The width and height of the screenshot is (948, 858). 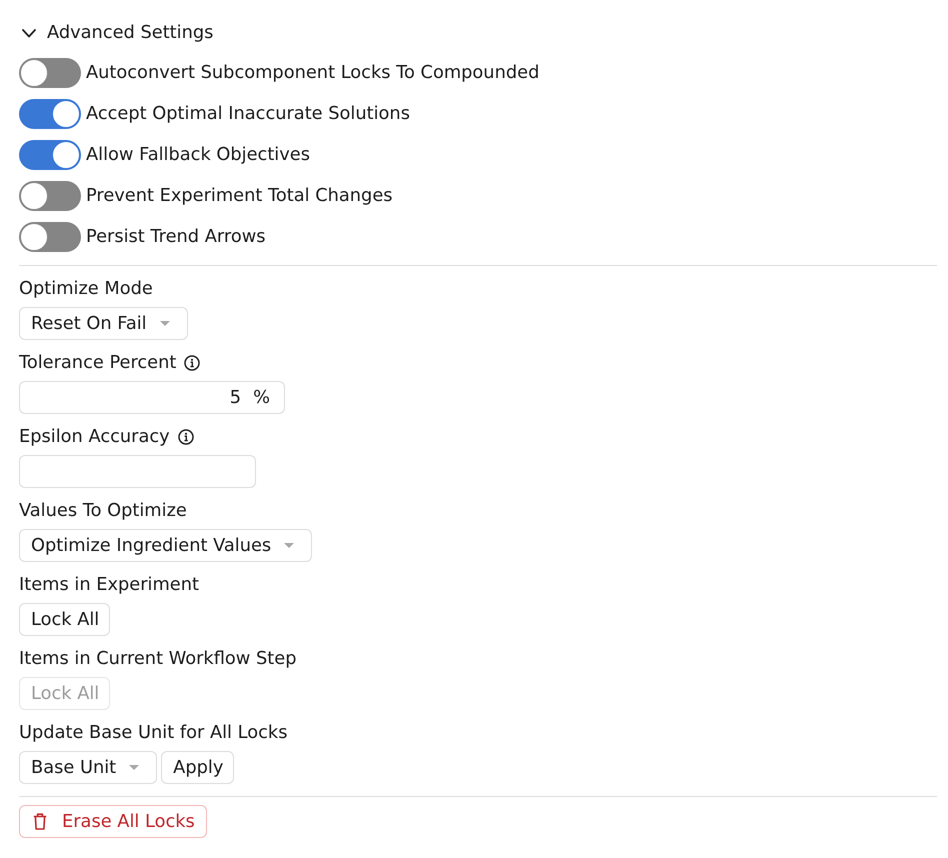 What do you see at coordinates (113, 821) in the screenshot?
I see `erase-button: Erase All Locks` at bounding box center [113, 821].